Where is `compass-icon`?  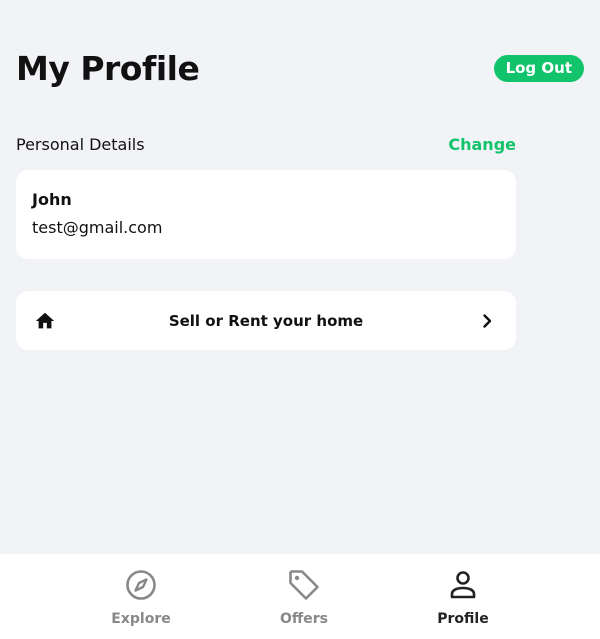
compass-icon is located at coordinates (141, 585).